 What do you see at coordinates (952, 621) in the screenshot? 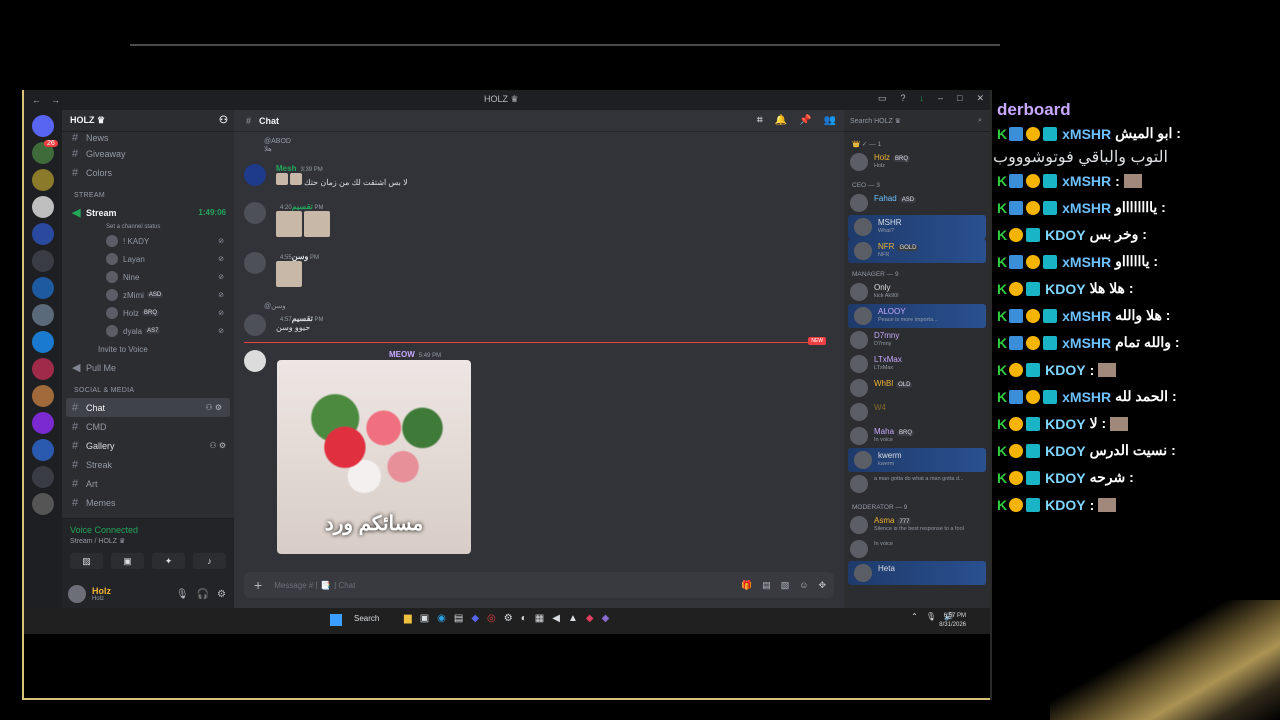
I see `system-clock: 6:57 PM 8/31/2026` at bounding box center [952, 621].